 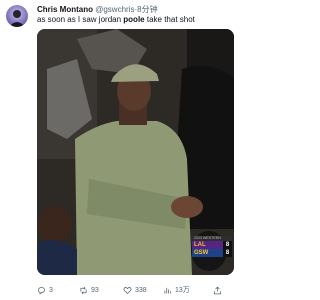 I want to click on retweet-icon, so click(x=83, y=290).